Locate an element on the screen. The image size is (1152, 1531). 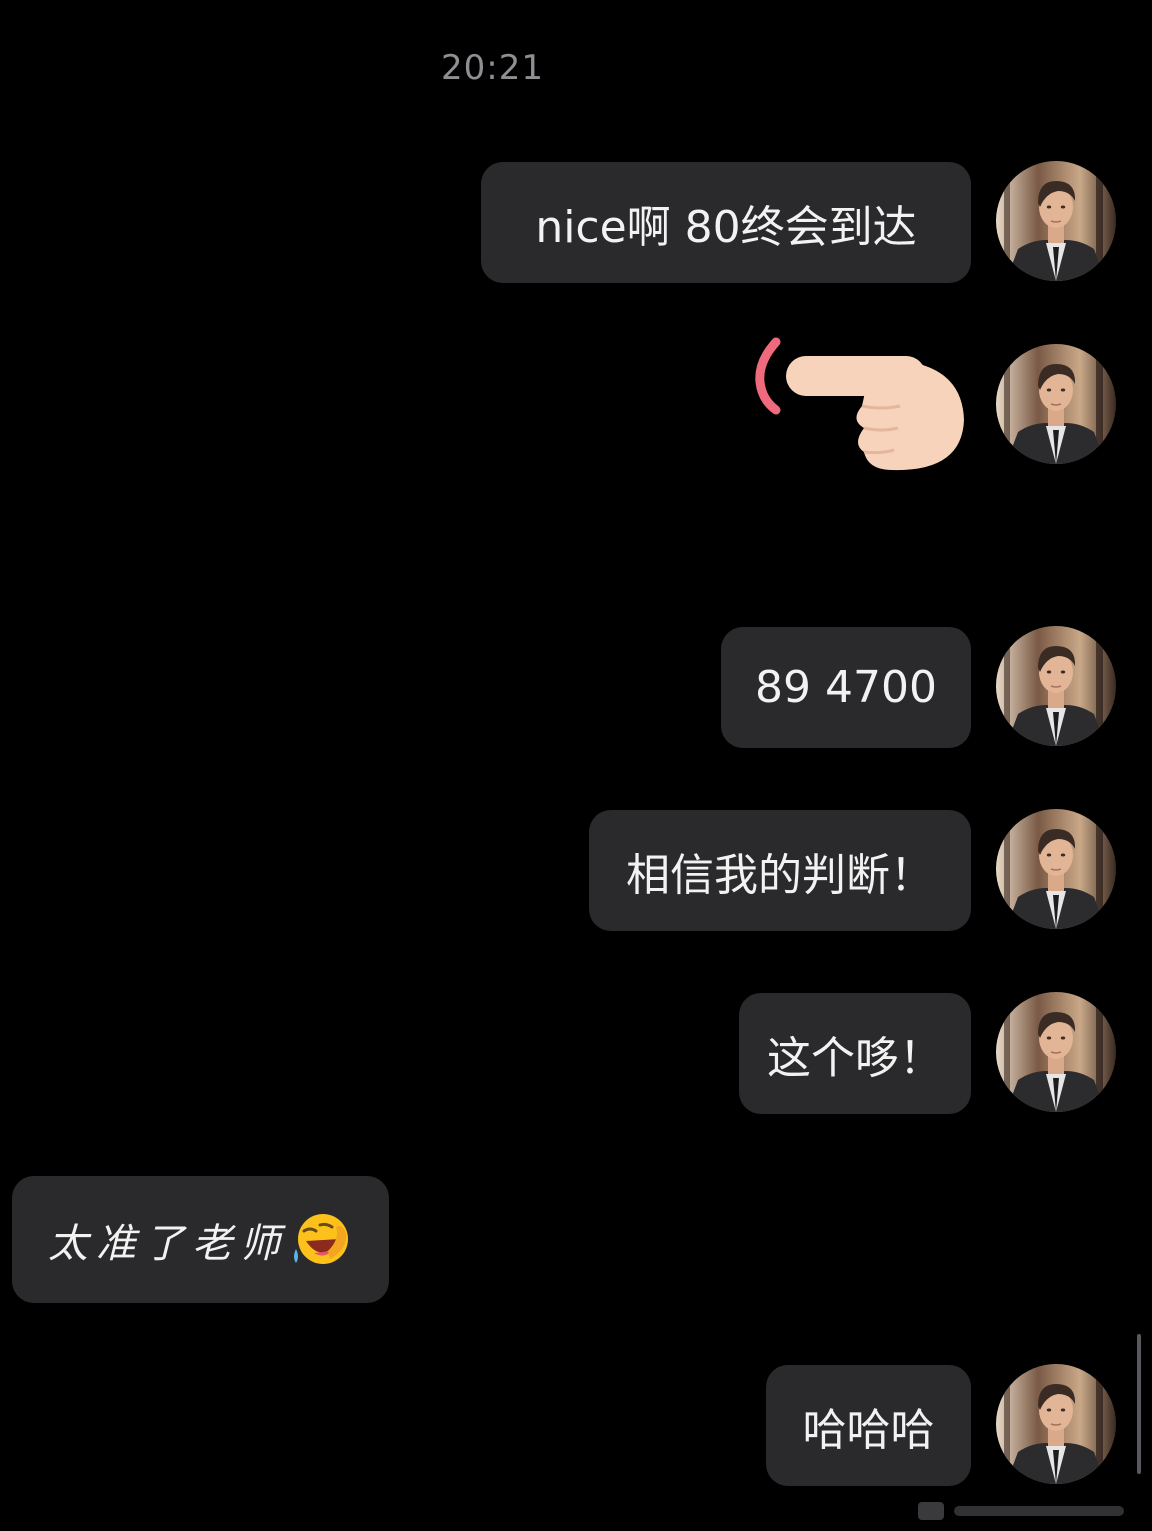
watermark-logo is located at coordinates (1028, 1511).